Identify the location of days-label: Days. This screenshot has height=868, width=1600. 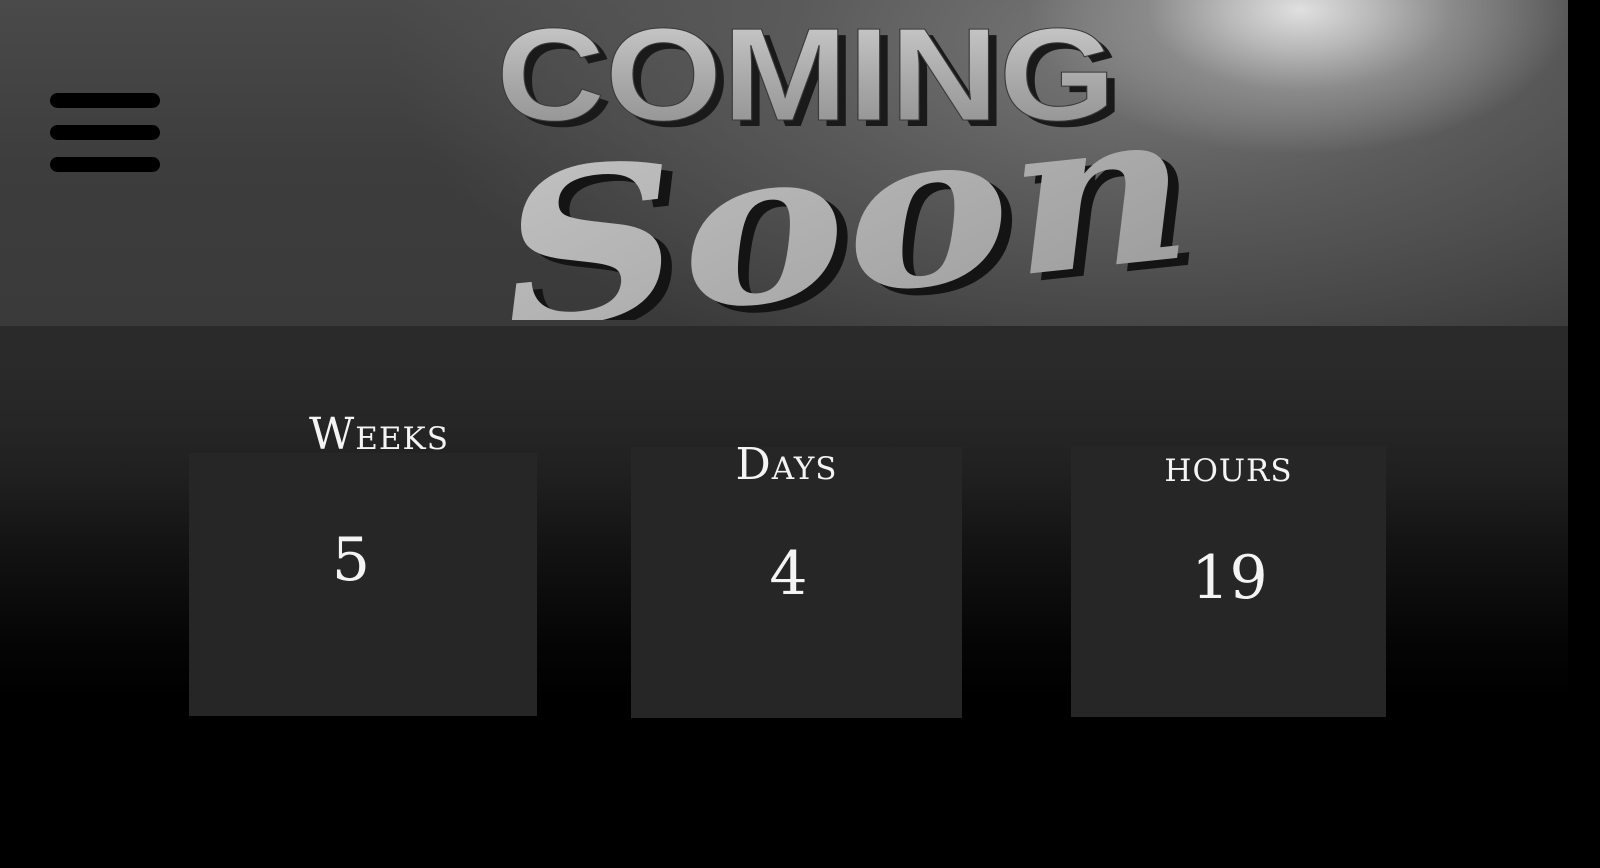
(786, 464).